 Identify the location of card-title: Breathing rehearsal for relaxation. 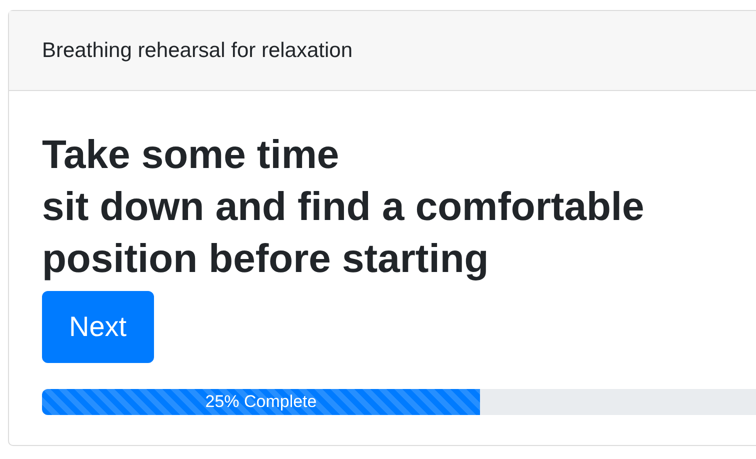
(197, 51).